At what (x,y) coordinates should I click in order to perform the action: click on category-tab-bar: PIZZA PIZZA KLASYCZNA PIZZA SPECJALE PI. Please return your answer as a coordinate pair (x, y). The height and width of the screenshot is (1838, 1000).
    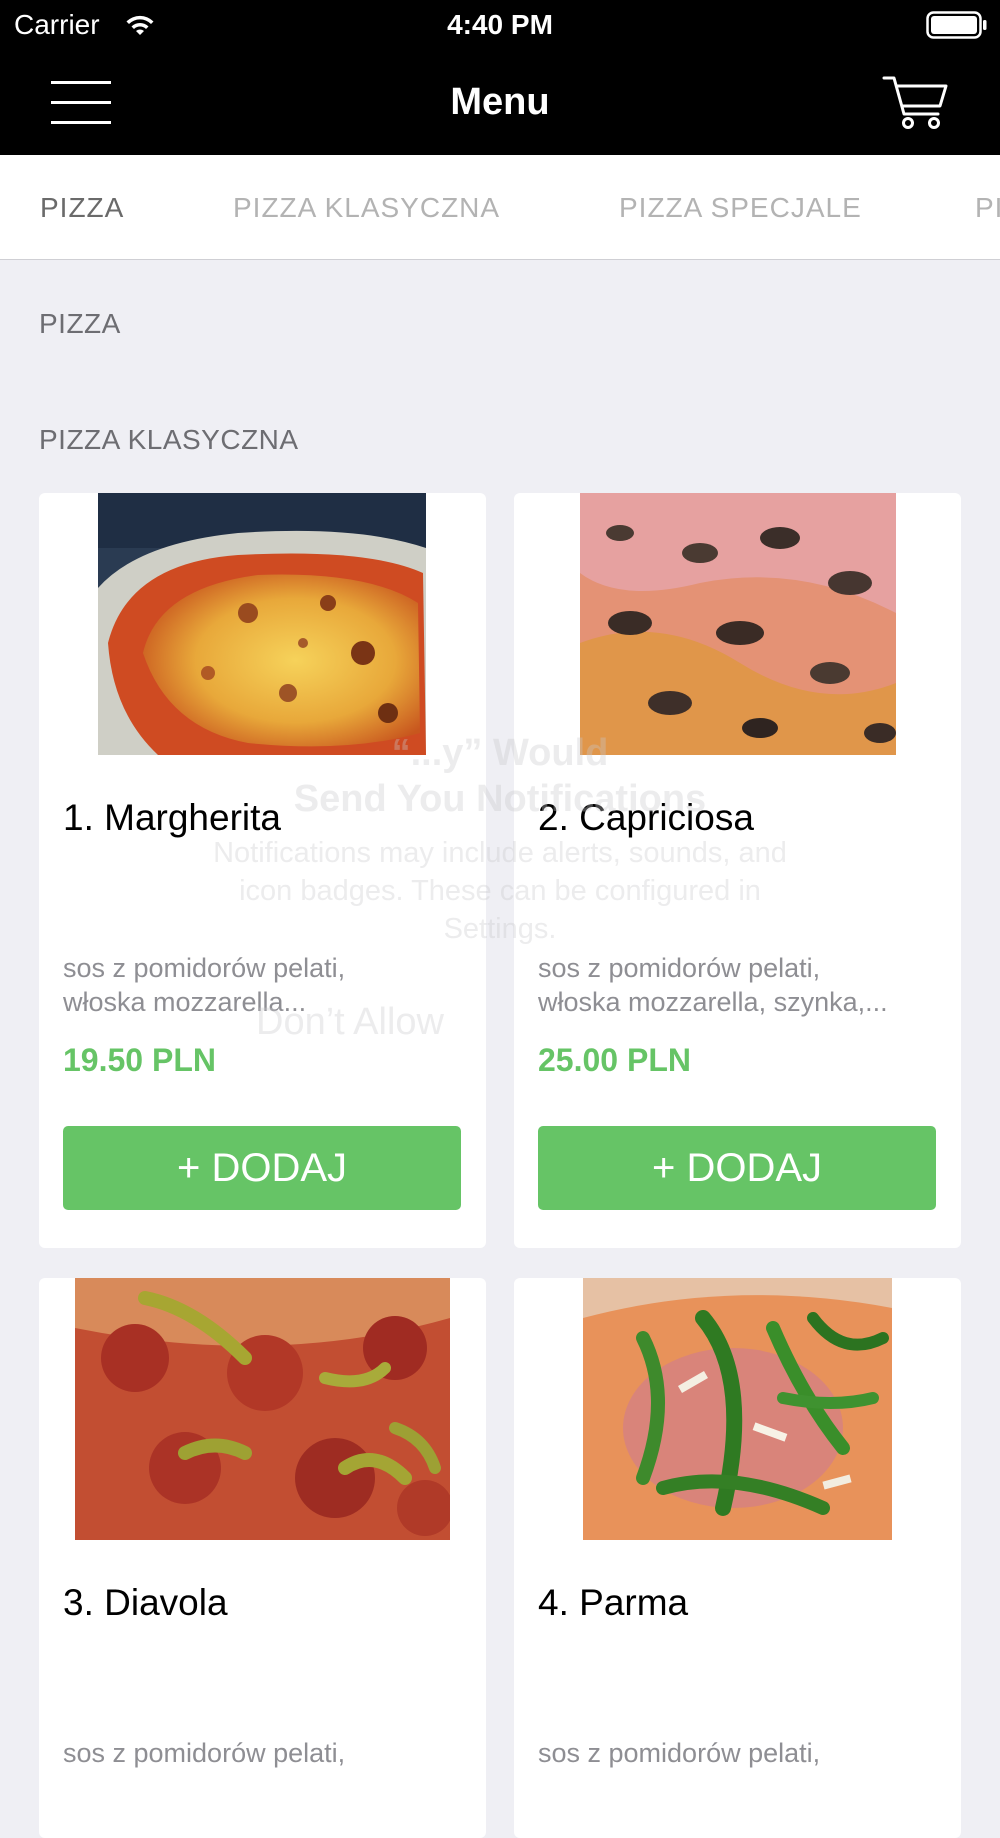
    Looking at the image, I should click on (500, 207).